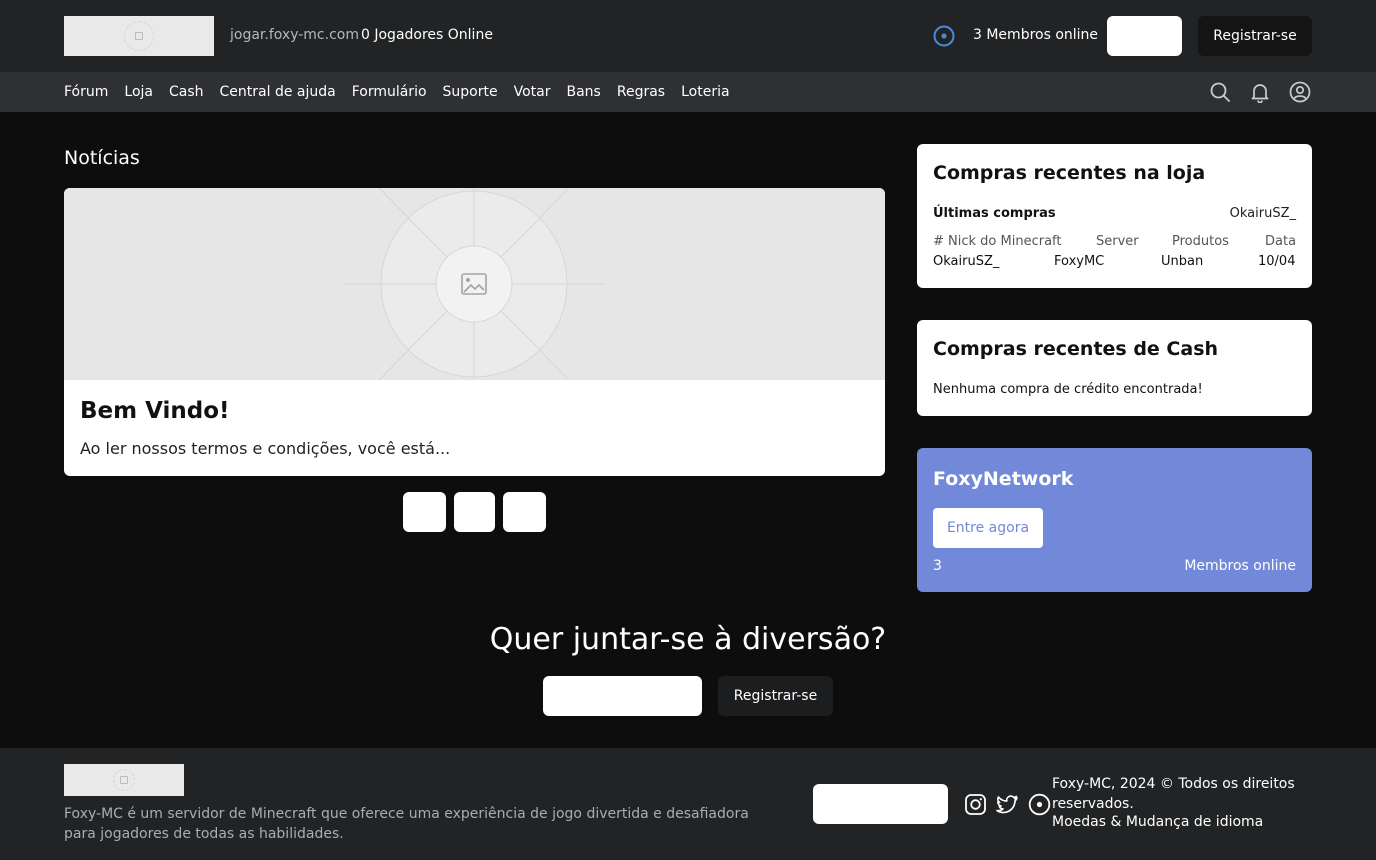 The height and width of the screenshot is (860, 1376). I want to click on server-ip: jogar.foxy-mc.com, so click(294, 35).